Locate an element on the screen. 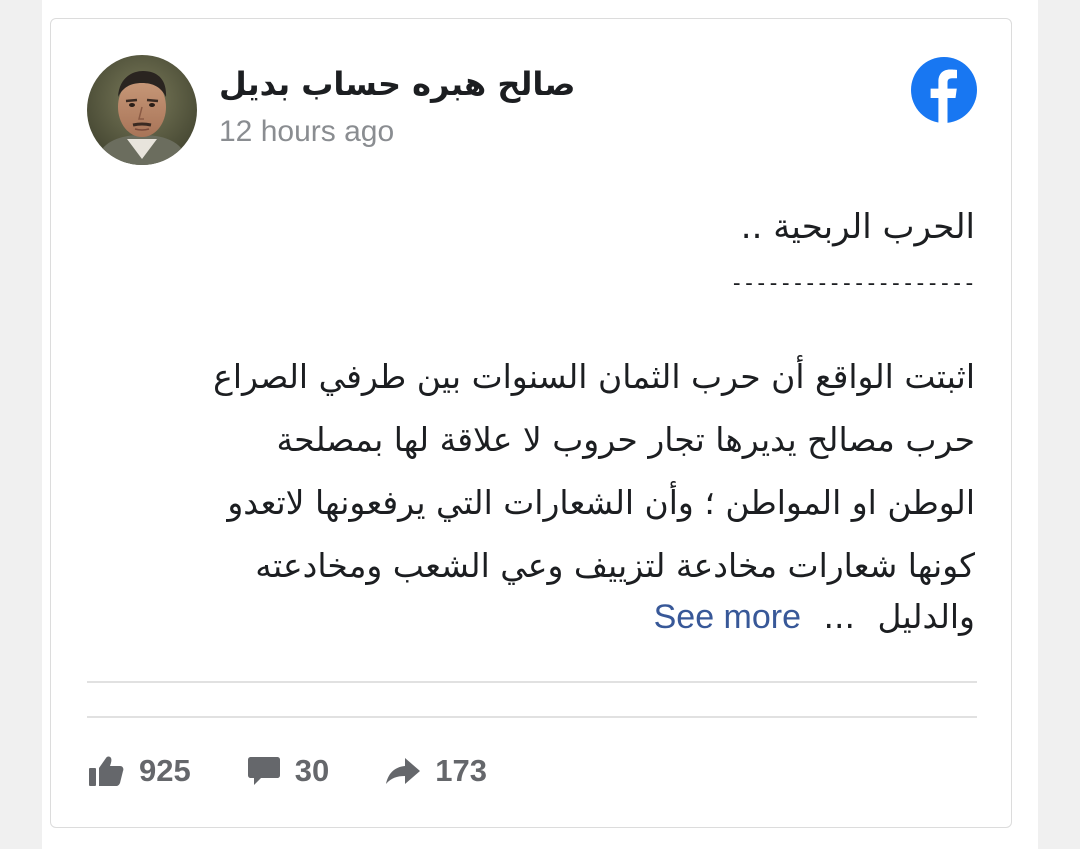 The width and height of the screenshot is (1080, 849). post-stats-bar: 925 30 173 is located at coordinates (316, 771).